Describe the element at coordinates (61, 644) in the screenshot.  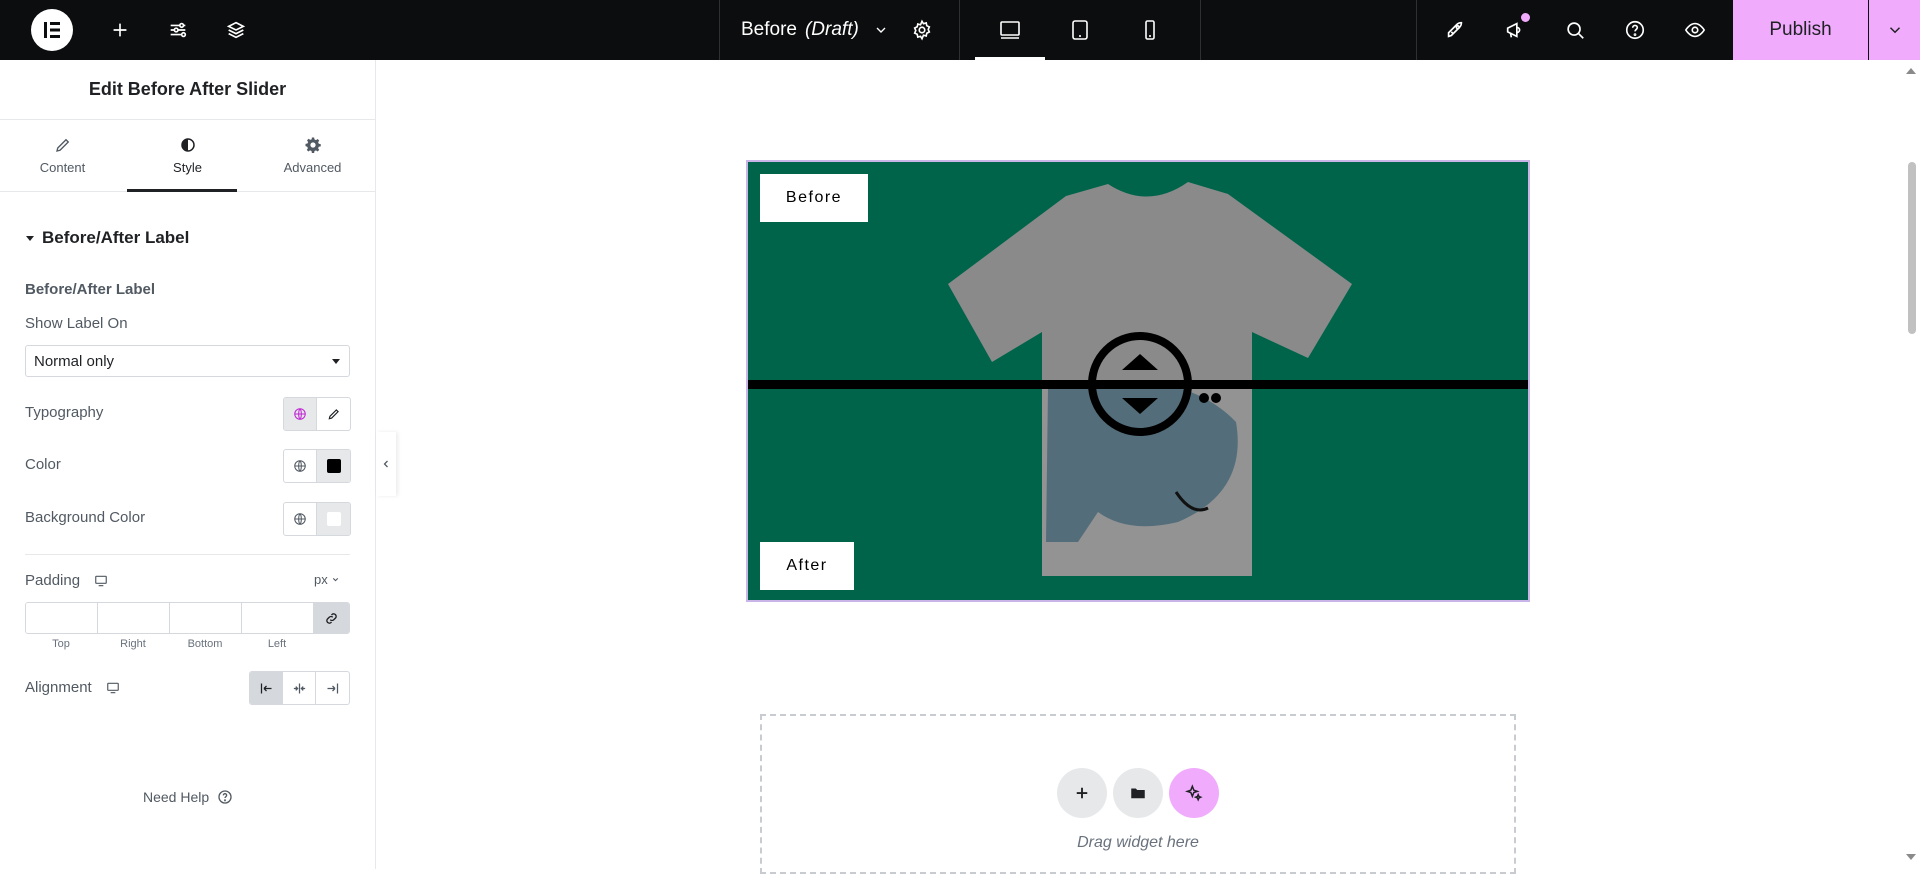
I see `padding-top-label: Top` at that location.